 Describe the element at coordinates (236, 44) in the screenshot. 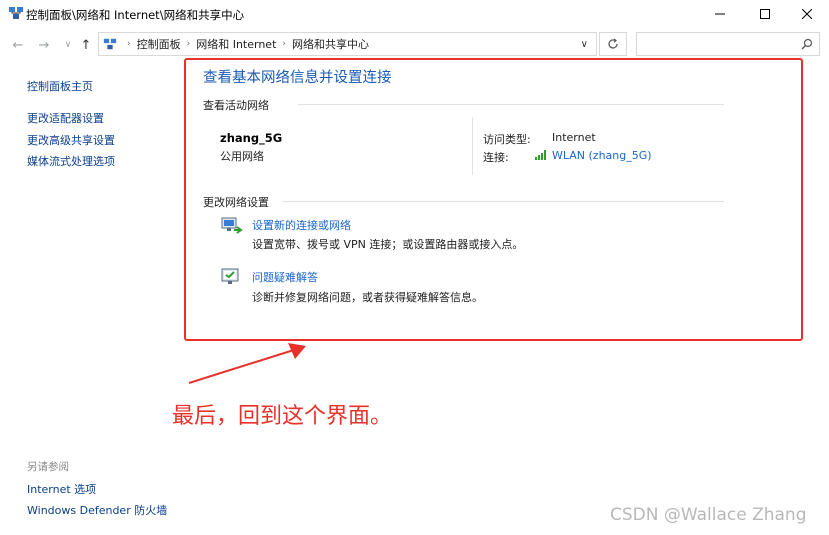

I see `breadcrumb-item: 网络和 Internet` at that location.